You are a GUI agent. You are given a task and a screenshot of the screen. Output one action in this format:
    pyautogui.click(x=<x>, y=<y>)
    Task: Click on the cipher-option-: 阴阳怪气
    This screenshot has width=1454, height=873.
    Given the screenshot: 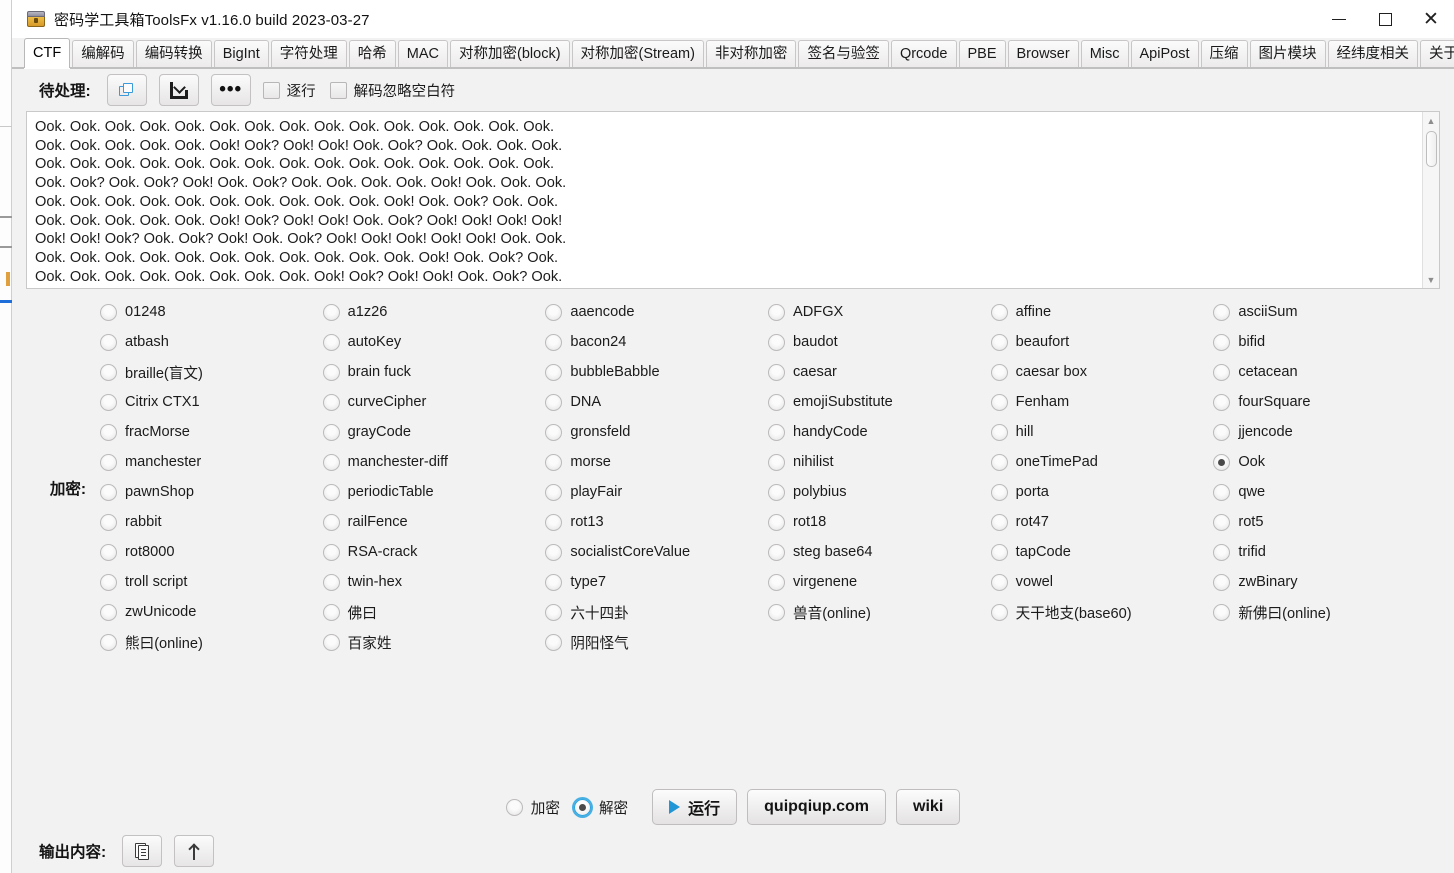 What is the action you would take?
    pyautogui.click(x=656, y=642)
    